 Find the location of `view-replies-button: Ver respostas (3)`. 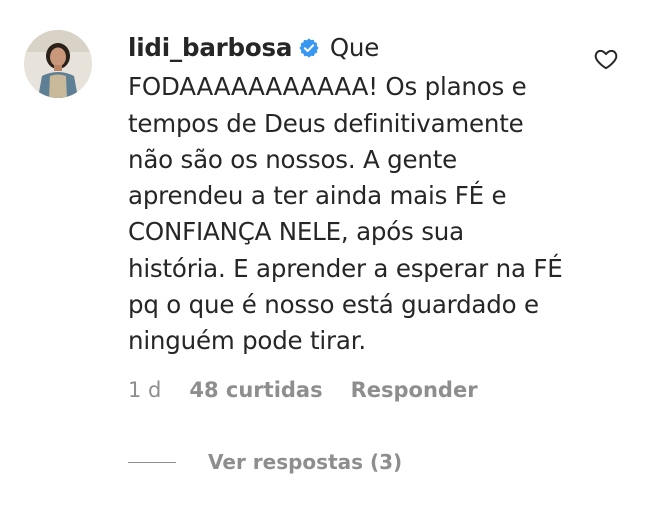

view-replies-button: Ver respostas (3) is located at coordinates (265, 462).